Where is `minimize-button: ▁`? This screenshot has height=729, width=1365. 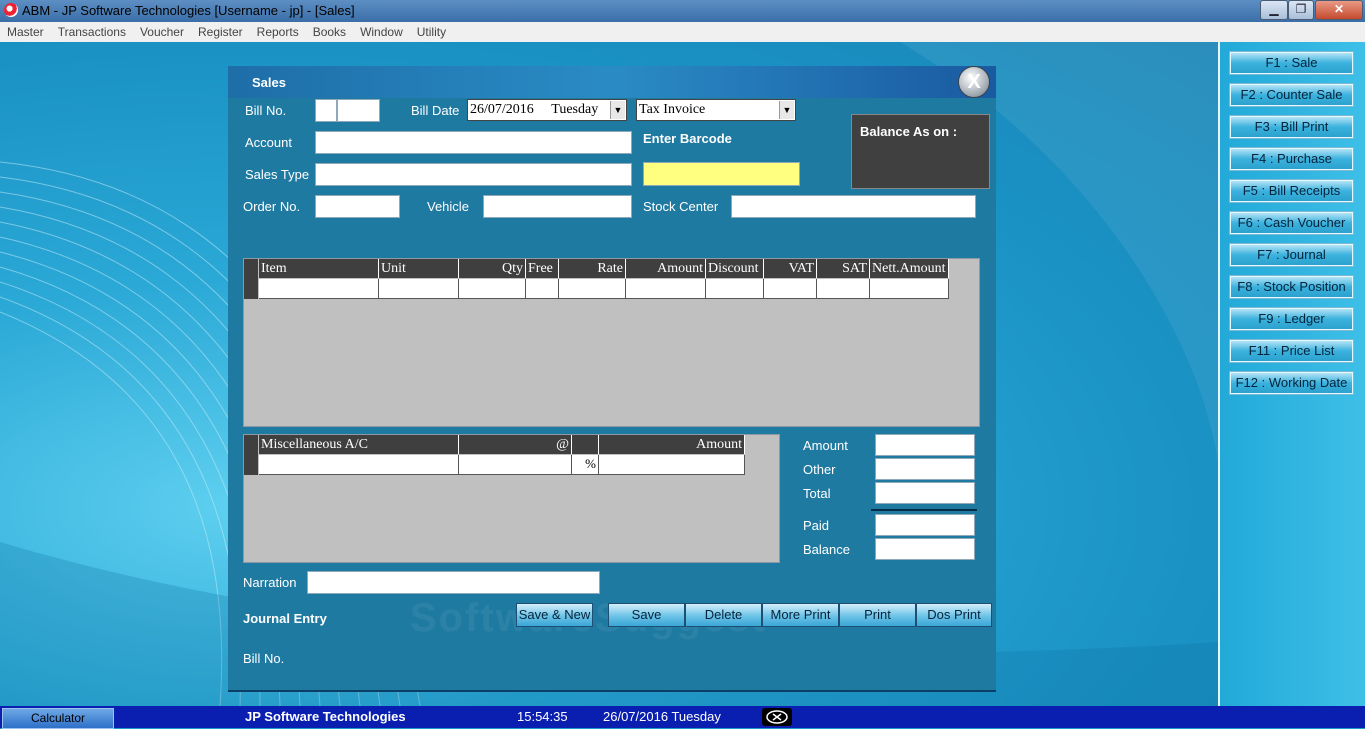
minimize-button: ▁ is located at coordinates (1274, 10).